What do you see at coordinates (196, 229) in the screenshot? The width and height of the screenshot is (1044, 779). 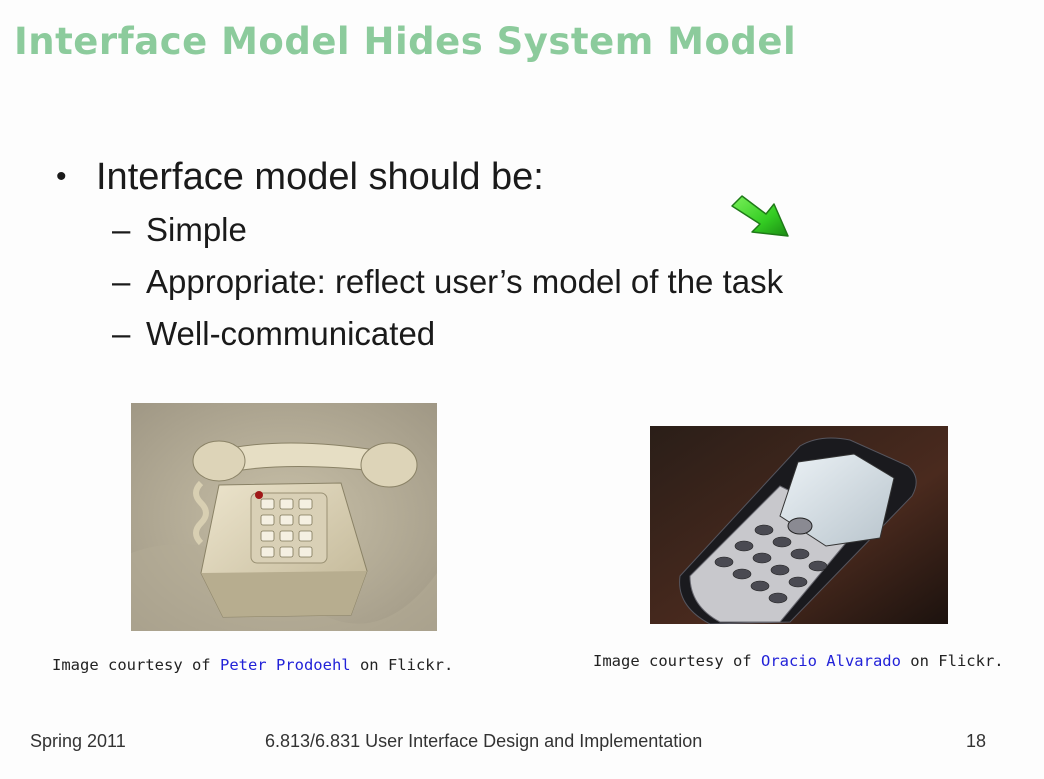 I see `sub-item-text: Simple` at bounding box center [196, 229].